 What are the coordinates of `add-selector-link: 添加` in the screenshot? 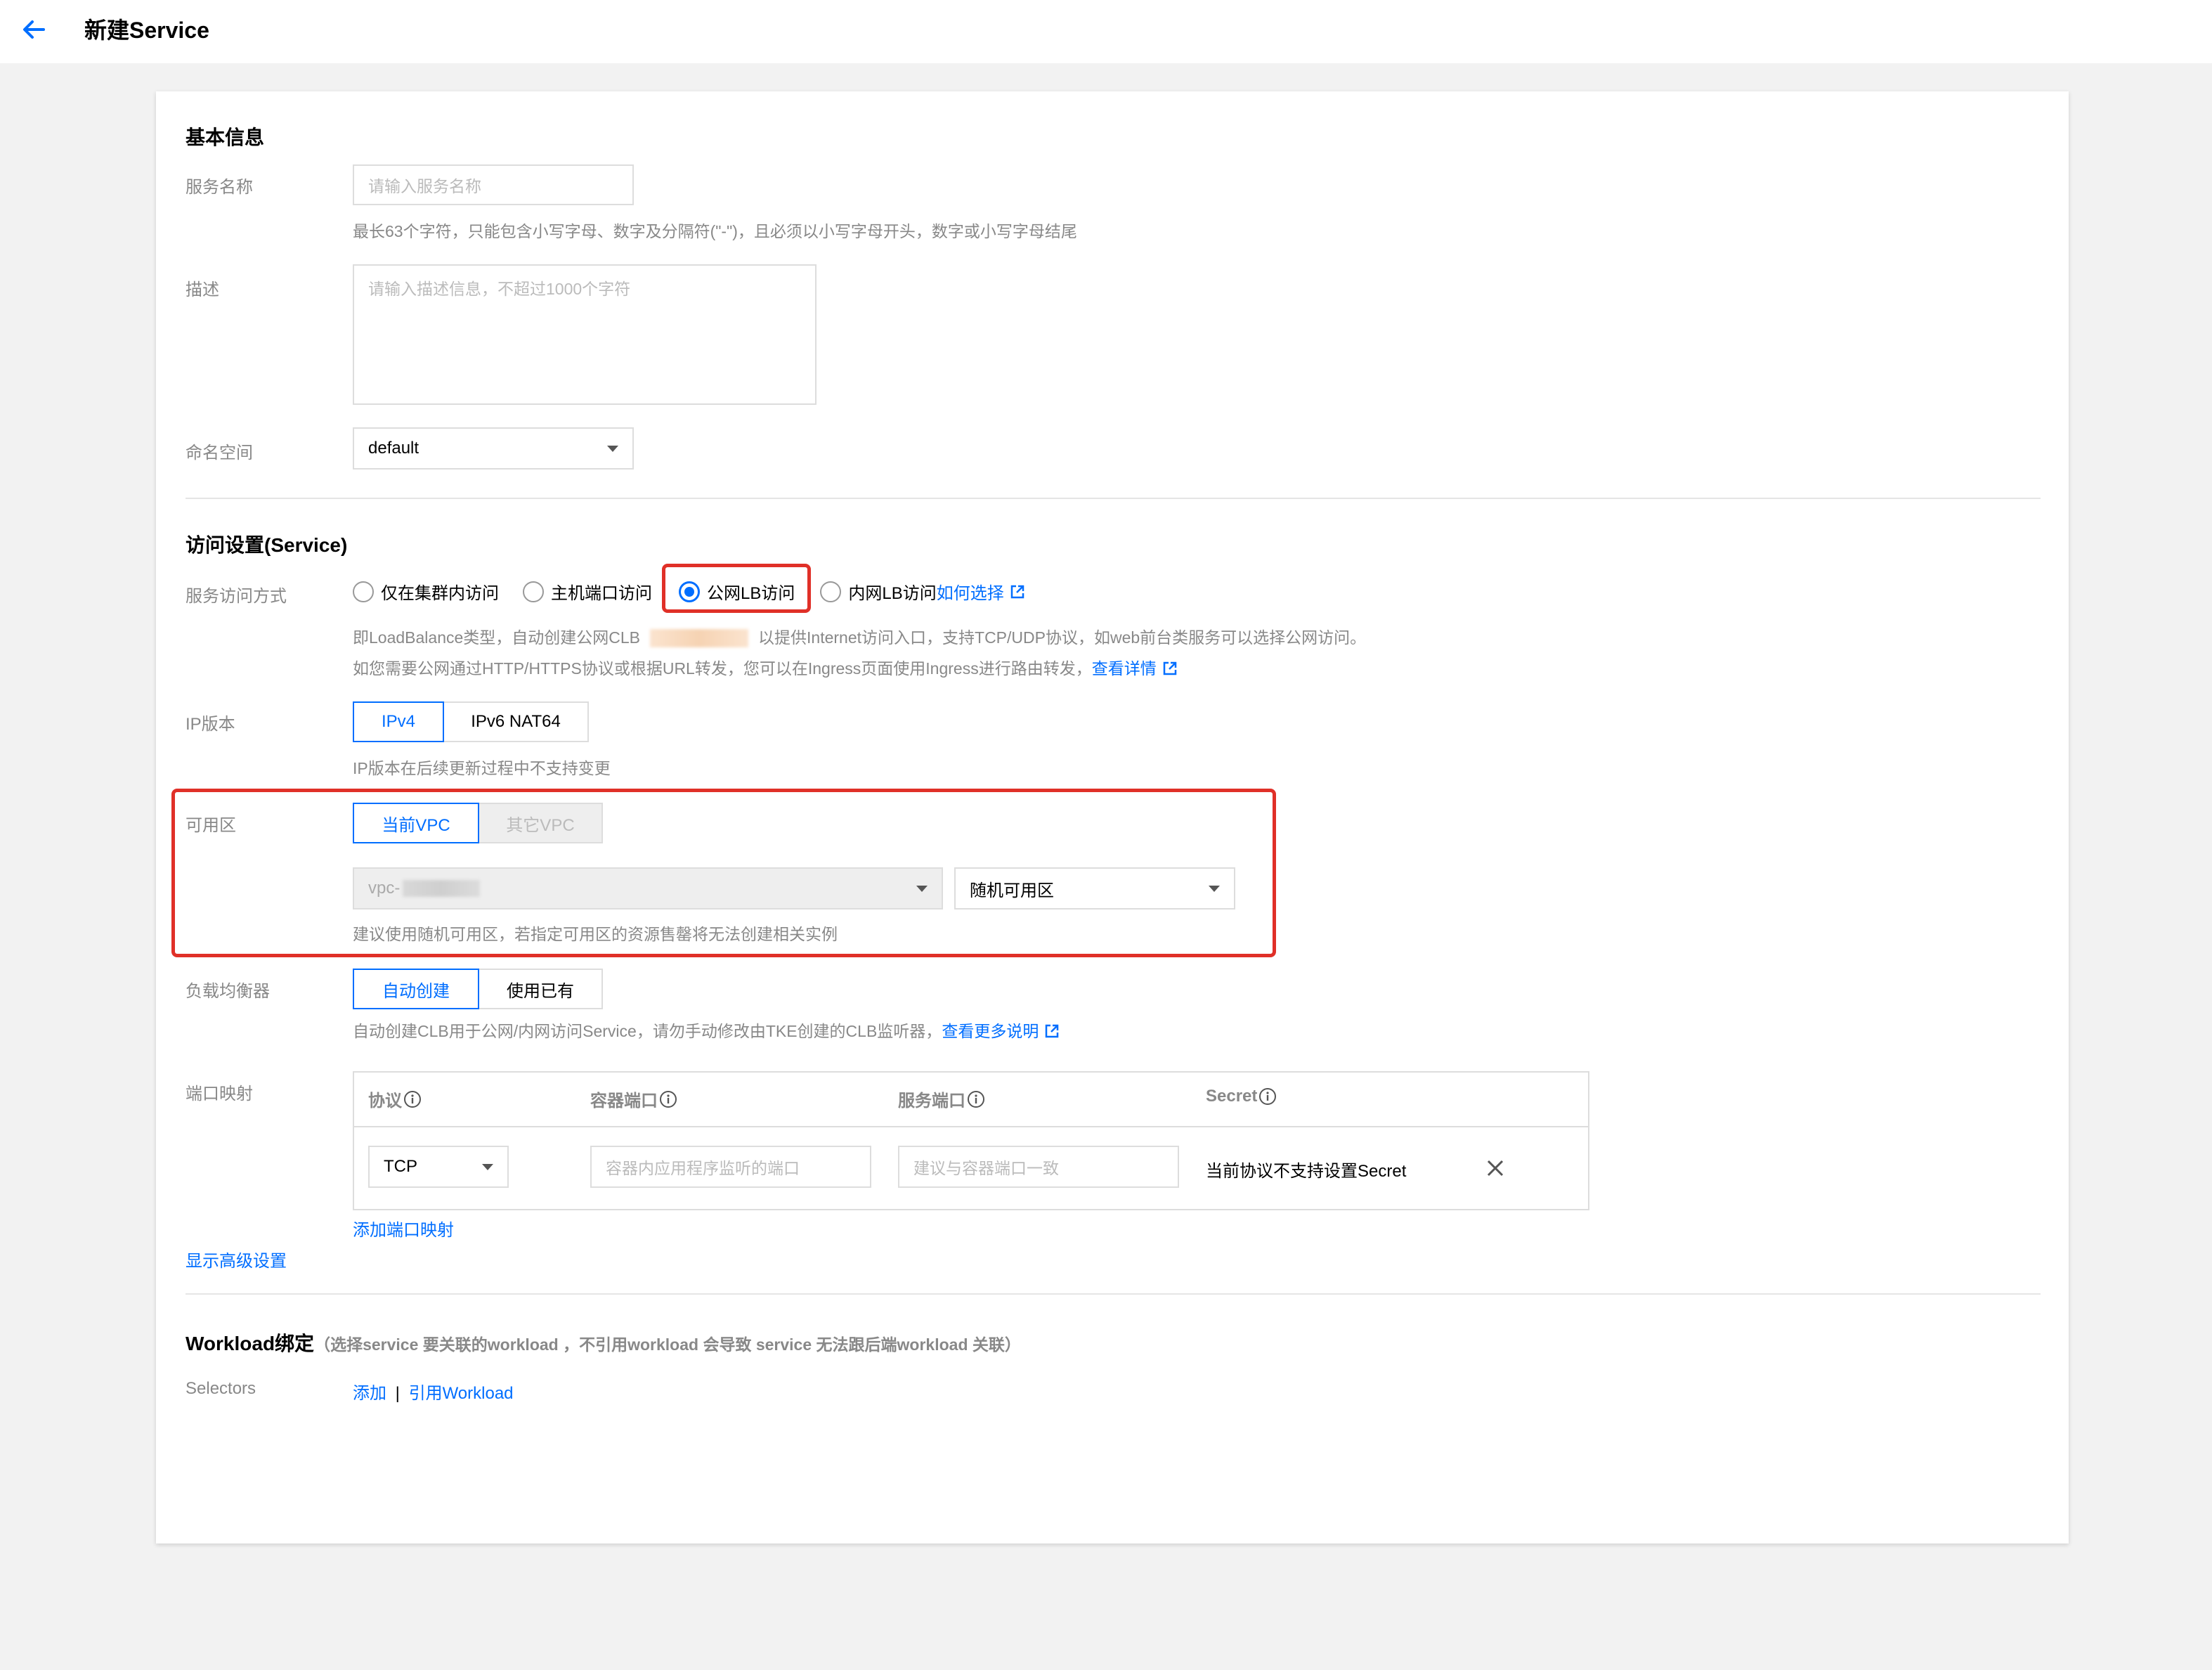 It's located at (369, 1393).